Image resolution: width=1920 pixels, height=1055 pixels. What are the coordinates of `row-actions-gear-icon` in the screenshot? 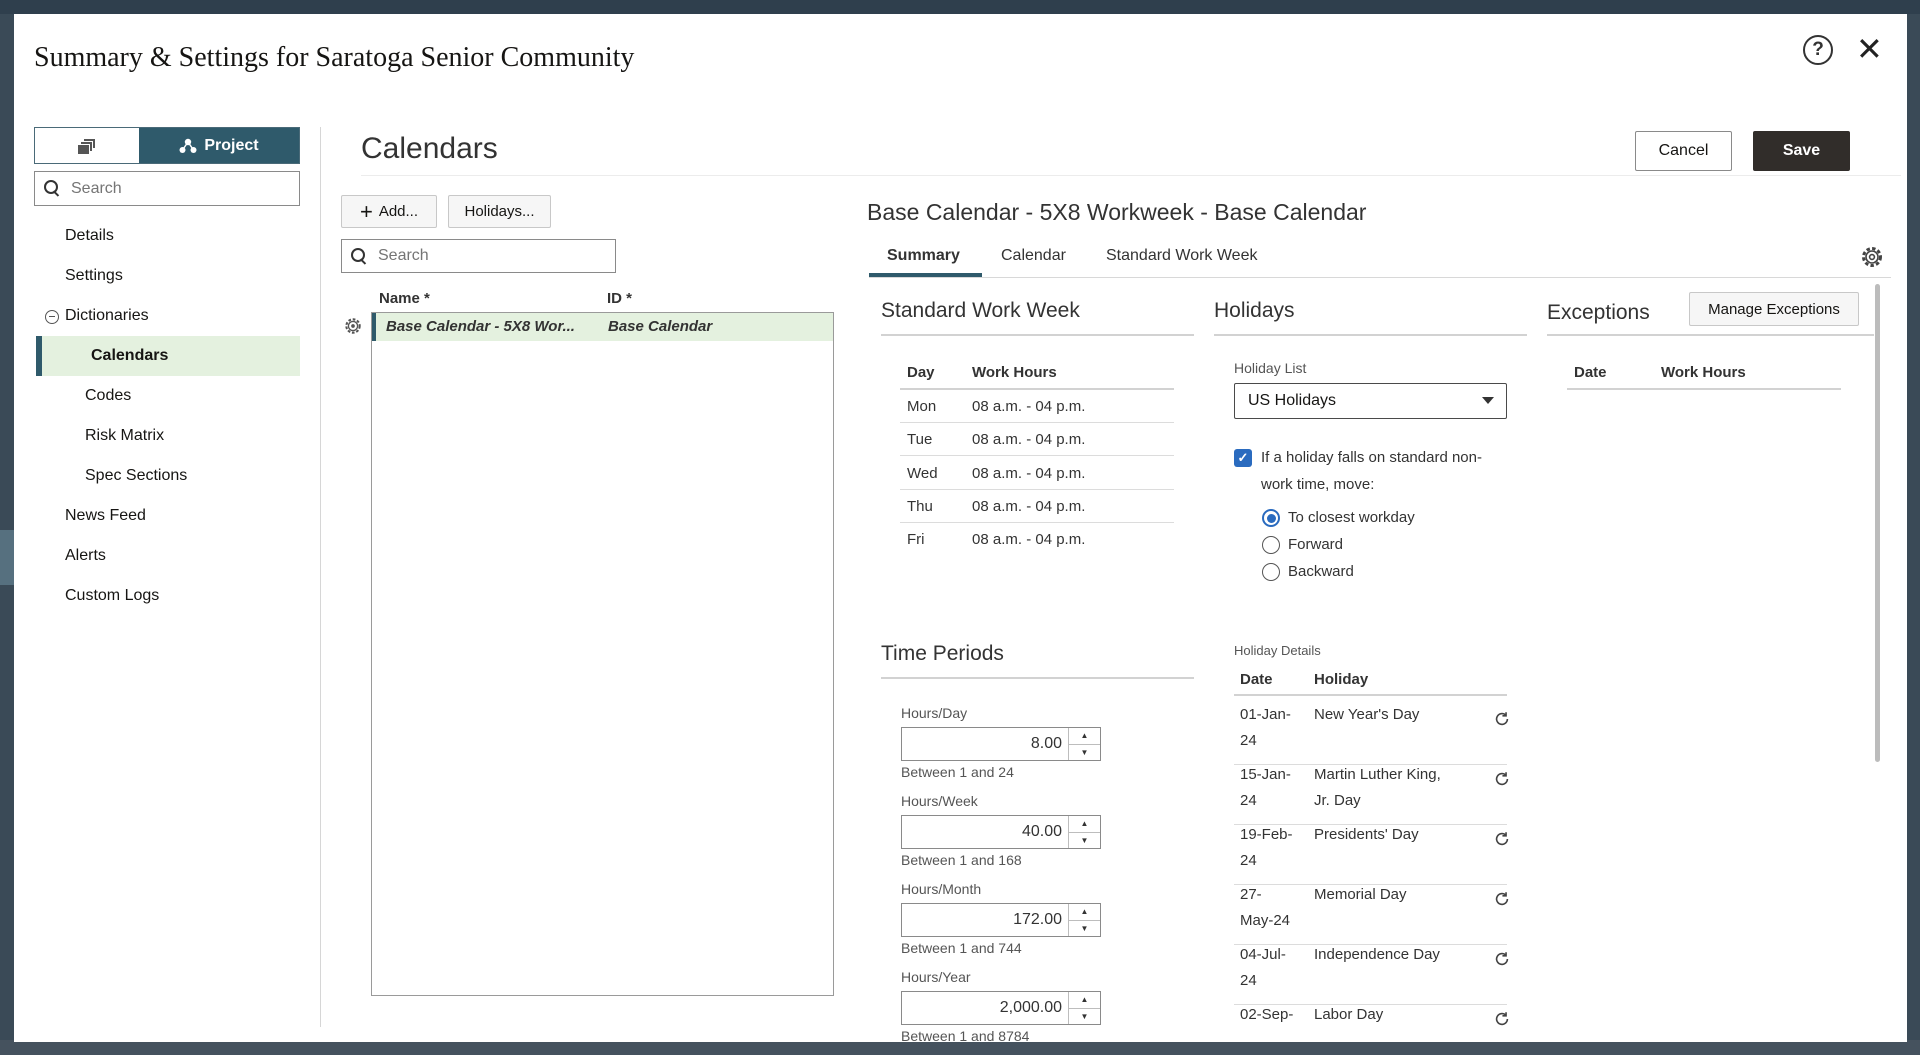 It's located at (353, 326).